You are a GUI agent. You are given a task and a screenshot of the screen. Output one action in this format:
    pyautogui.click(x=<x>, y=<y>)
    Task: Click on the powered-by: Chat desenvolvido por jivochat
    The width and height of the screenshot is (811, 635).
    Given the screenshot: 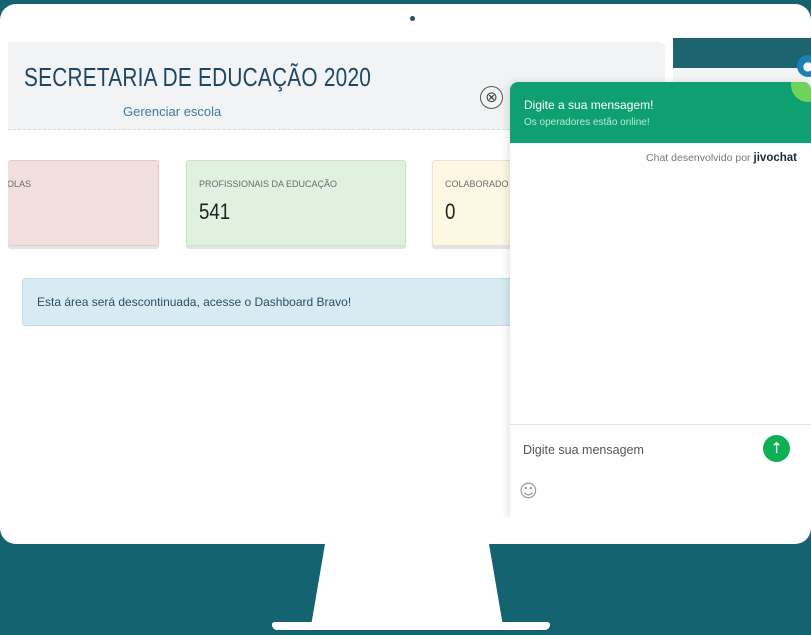 What is the action you would take?
    pyautogui.click(x=721, y=158)
    